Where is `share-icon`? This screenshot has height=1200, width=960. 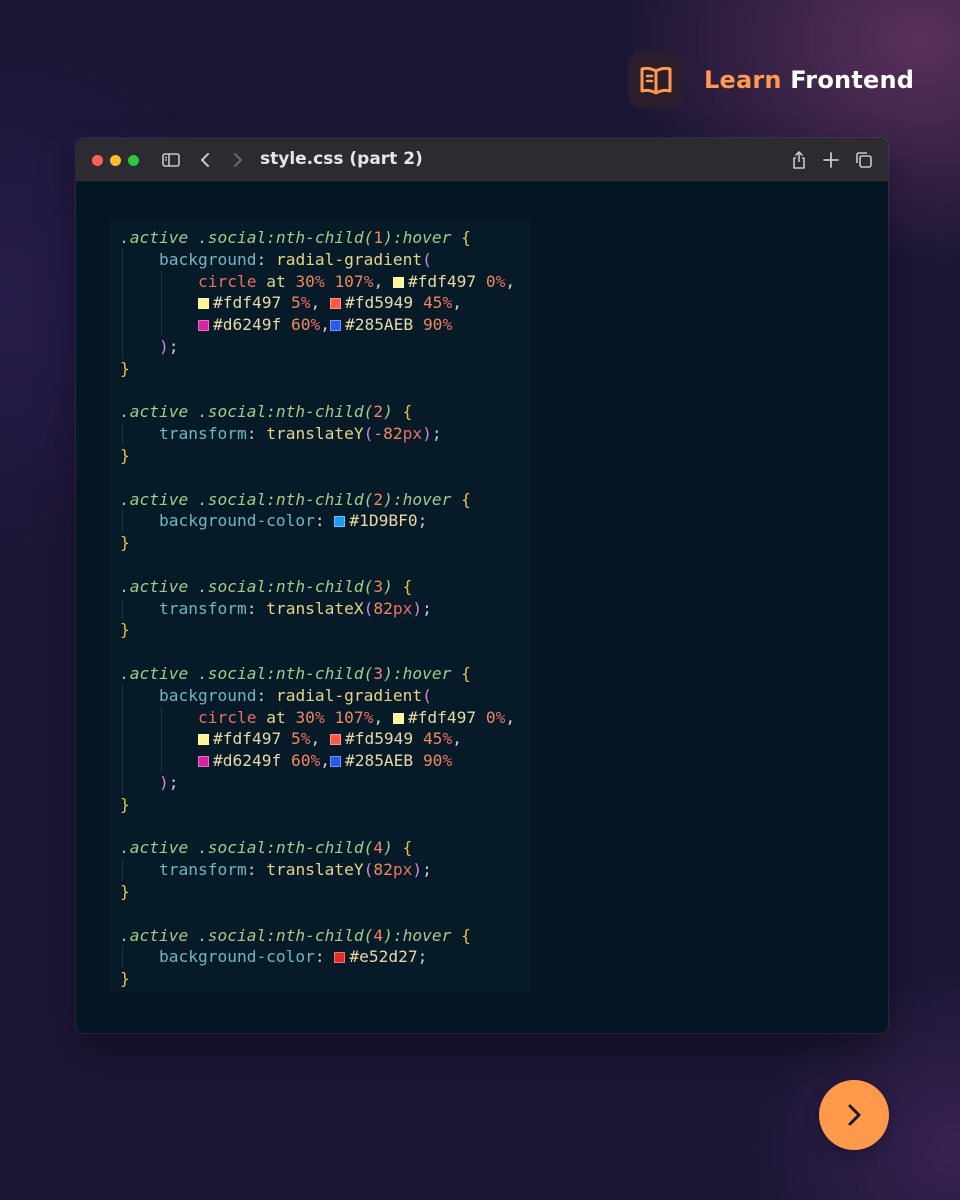
share-icon is located at coordinates (799, 160).